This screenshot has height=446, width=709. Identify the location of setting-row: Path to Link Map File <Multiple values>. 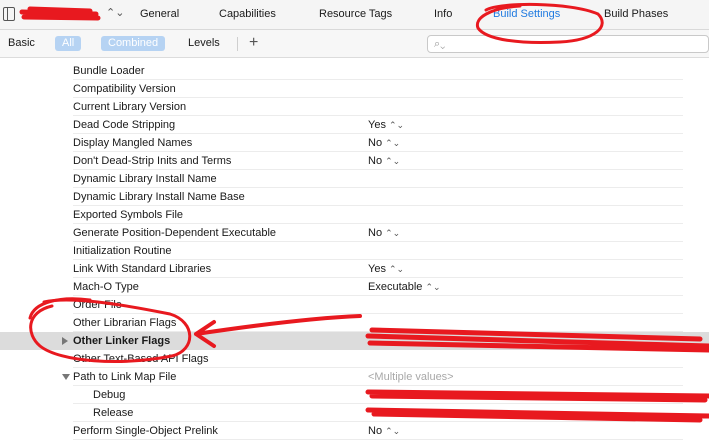
(354, 377).